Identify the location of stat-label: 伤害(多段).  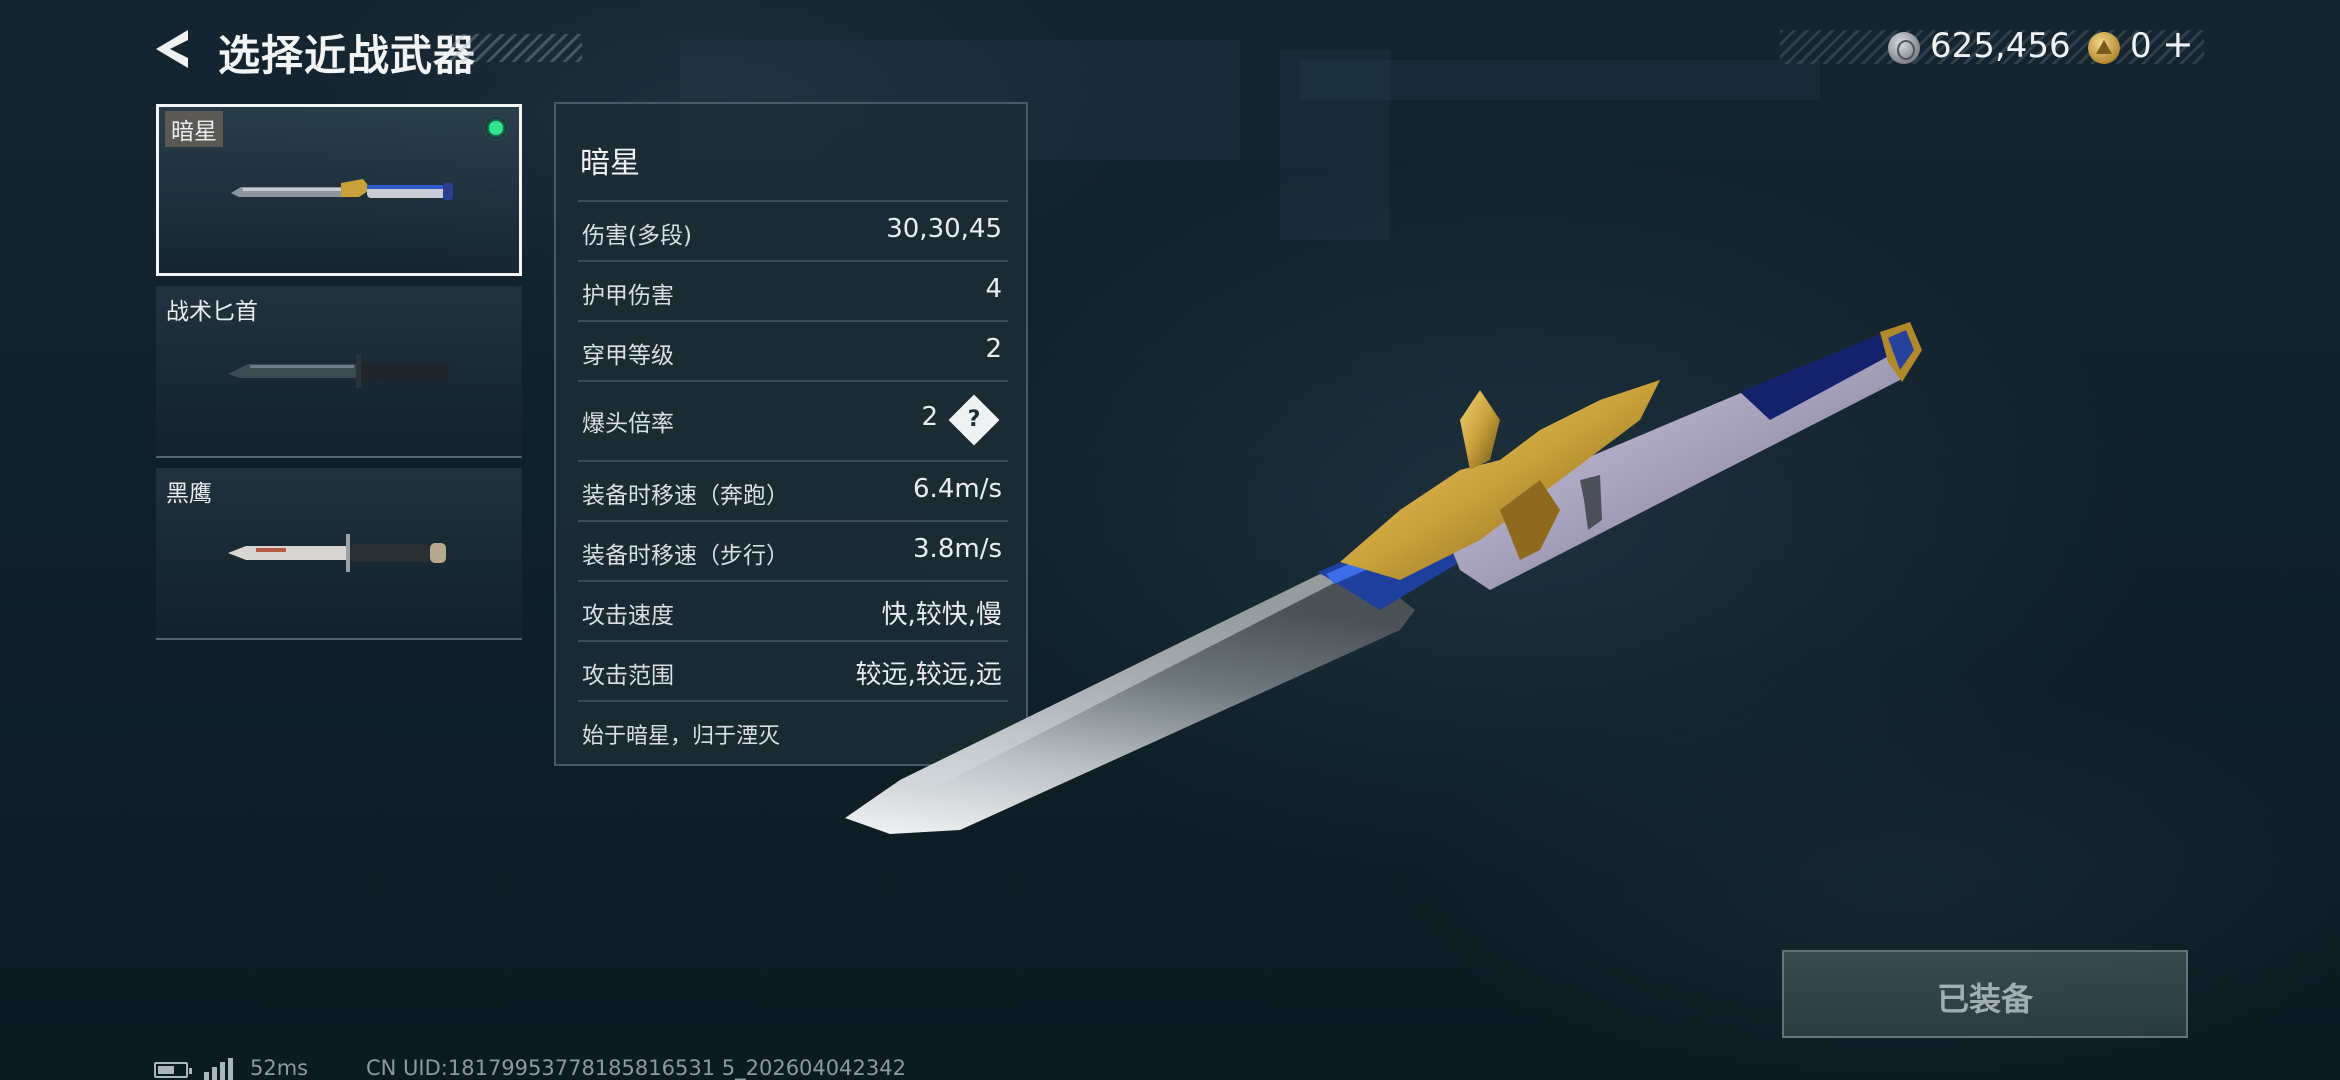
(637, 236).